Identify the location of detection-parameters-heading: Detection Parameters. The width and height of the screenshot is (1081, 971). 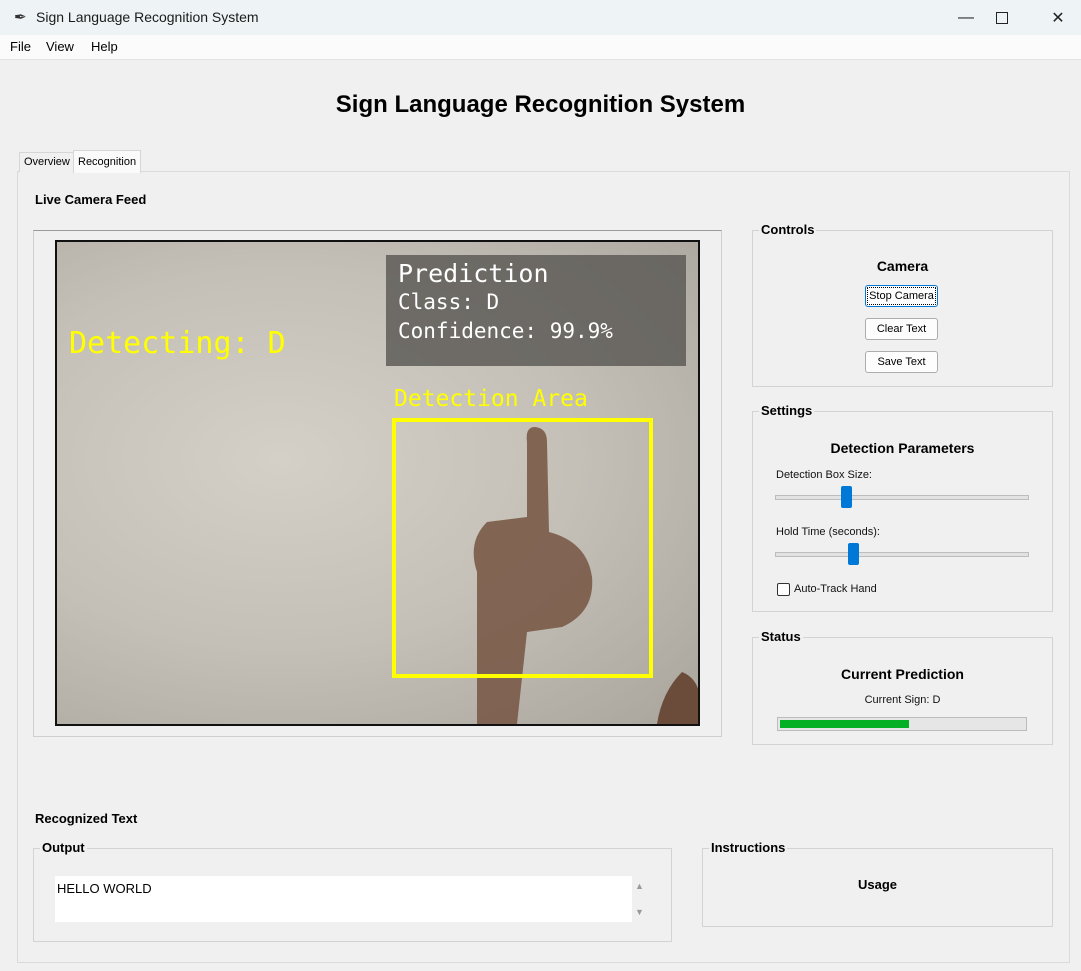
(902, 448).